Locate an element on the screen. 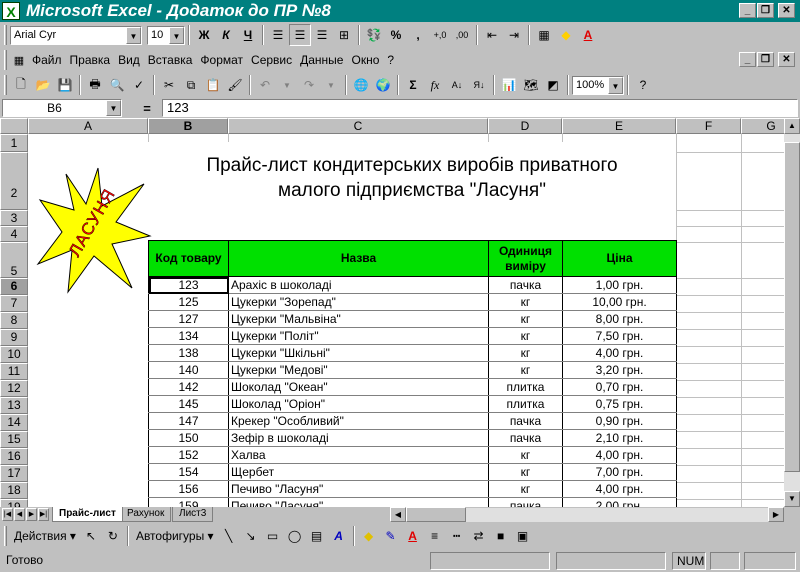  align-center-icon: ☰ is located at coordinates (300, 35).